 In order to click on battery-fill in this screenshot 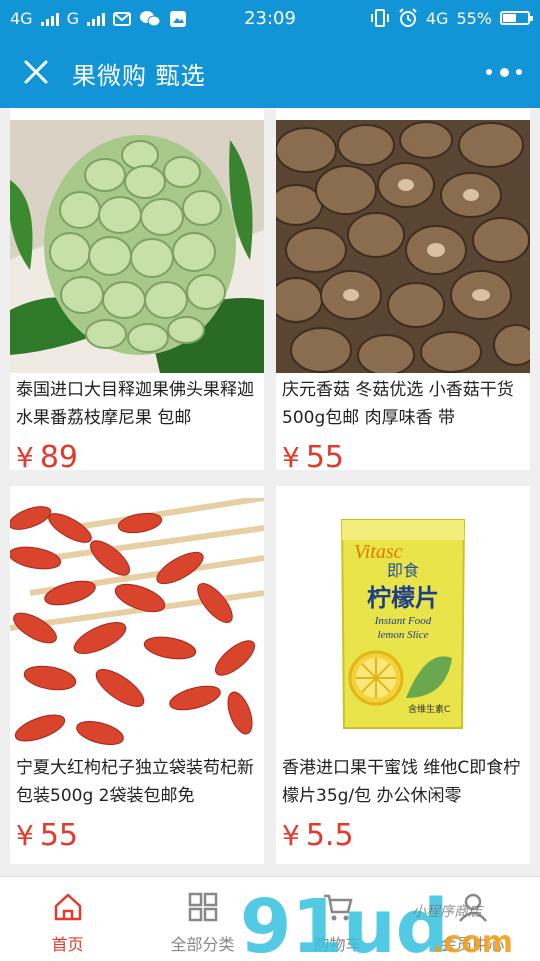, I will do `click(510, 18)`.